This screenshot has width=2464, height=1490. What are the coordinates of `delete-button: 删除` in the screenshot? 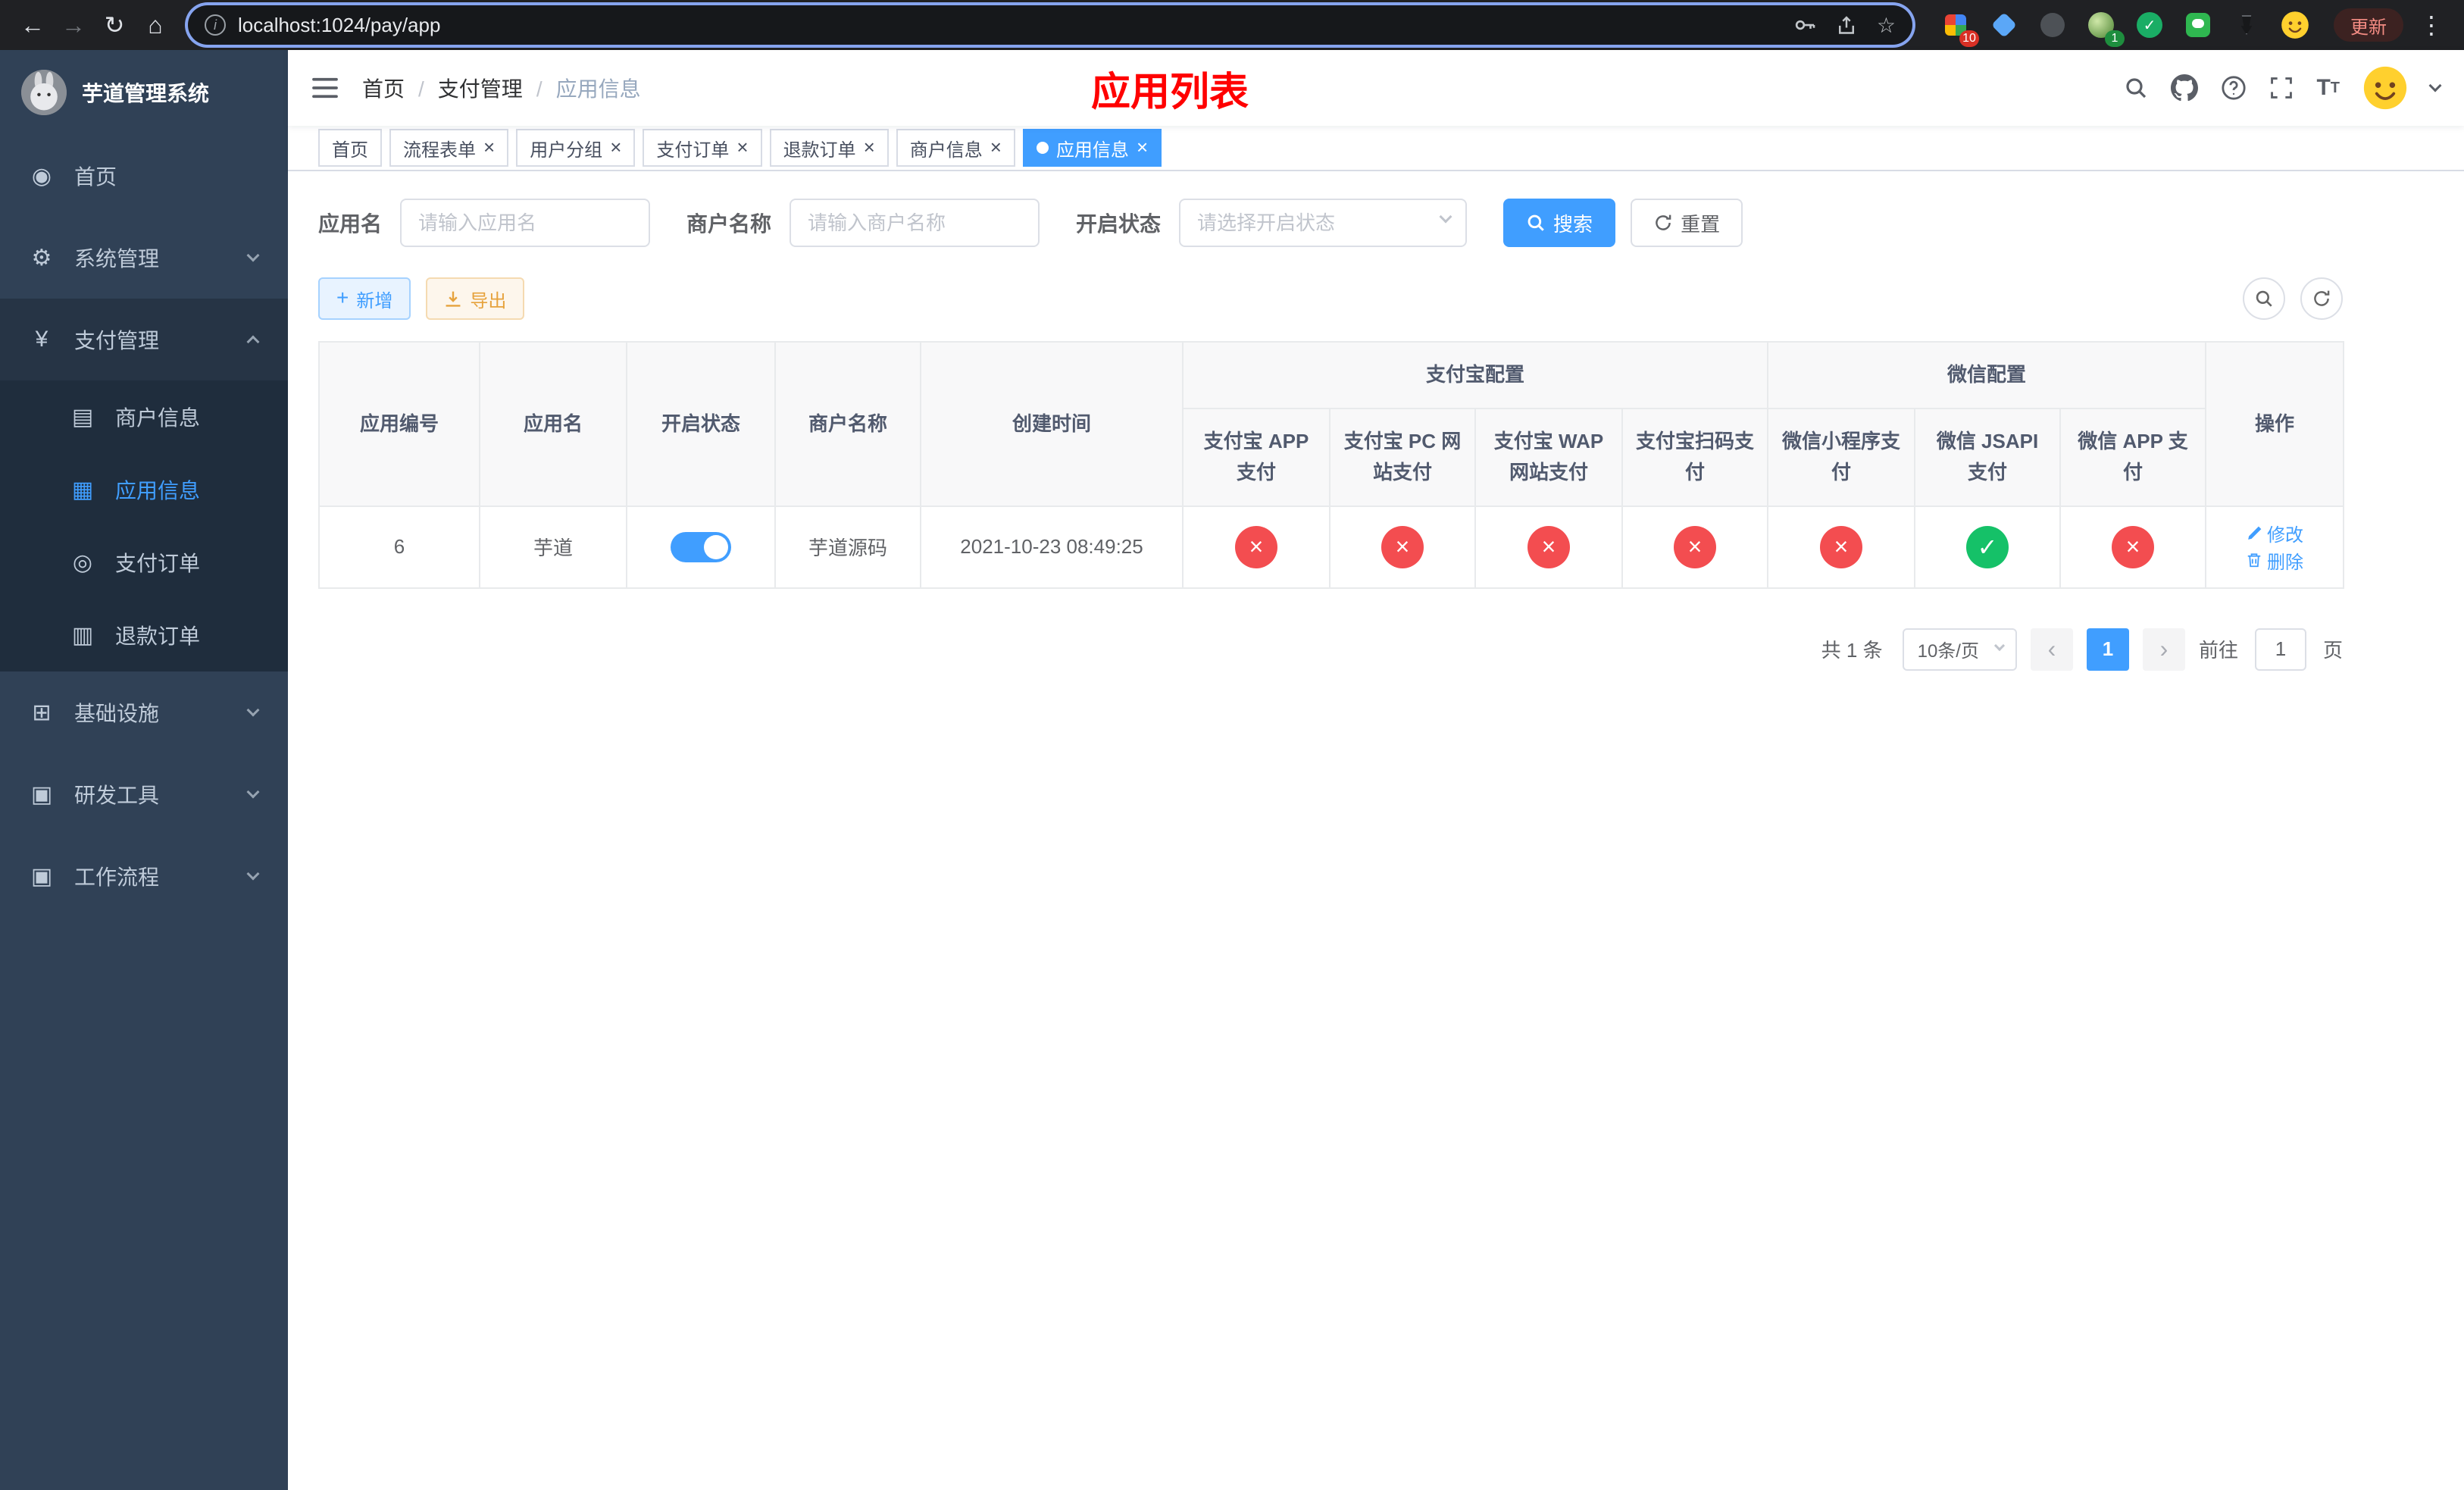 It's located at (2274, 561).